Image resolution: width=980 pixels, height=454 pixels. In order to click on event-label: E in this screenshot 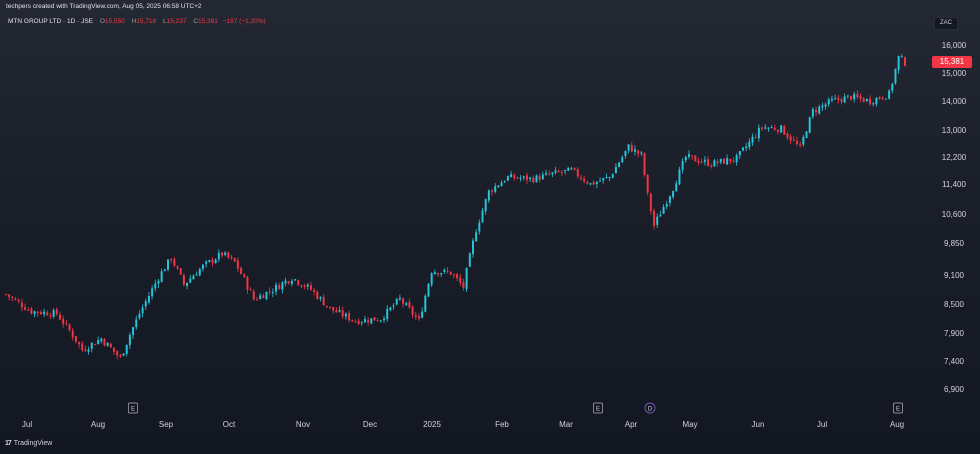, I will do `click(898, 410)`.